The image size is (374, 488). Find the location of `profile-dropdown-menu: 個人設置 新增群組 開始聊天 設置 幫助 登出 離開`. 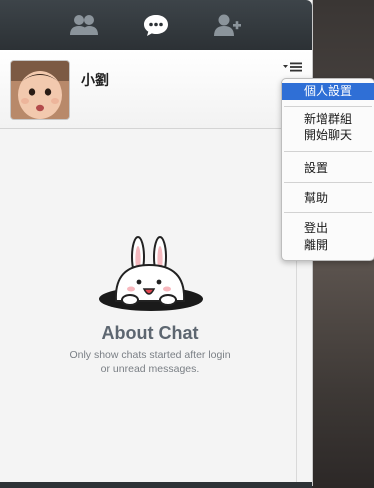

profile-dropdown-menu: 個人設置 新增群組 開始聊天 設置 幫助 登出 離開 is located at coordinates (327, 169).